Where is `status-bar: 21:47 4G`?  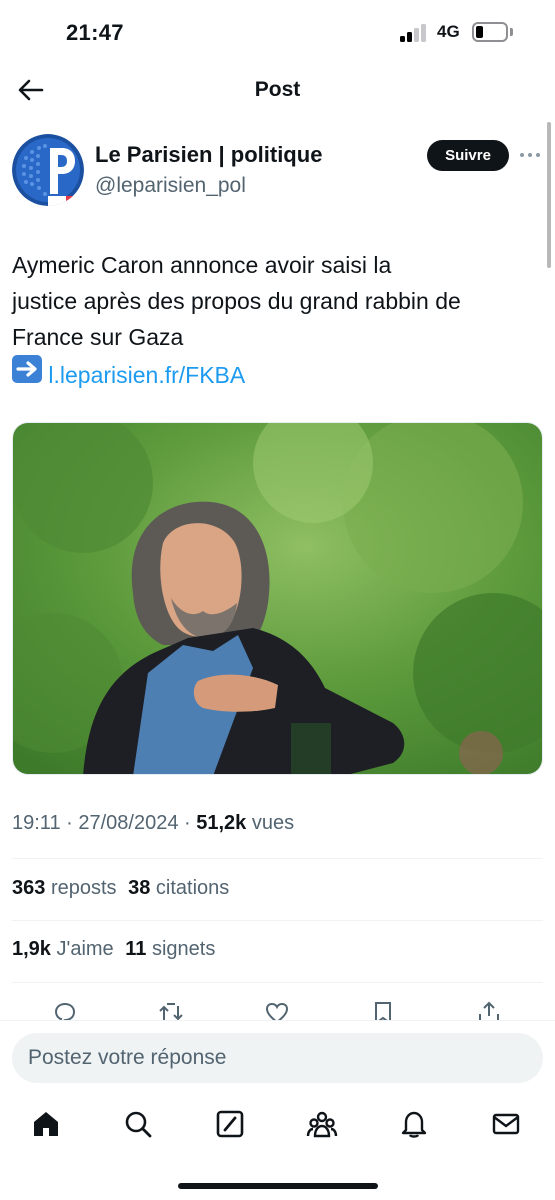
status-bar: 21:47 4G is located at coordinates (277, 32).